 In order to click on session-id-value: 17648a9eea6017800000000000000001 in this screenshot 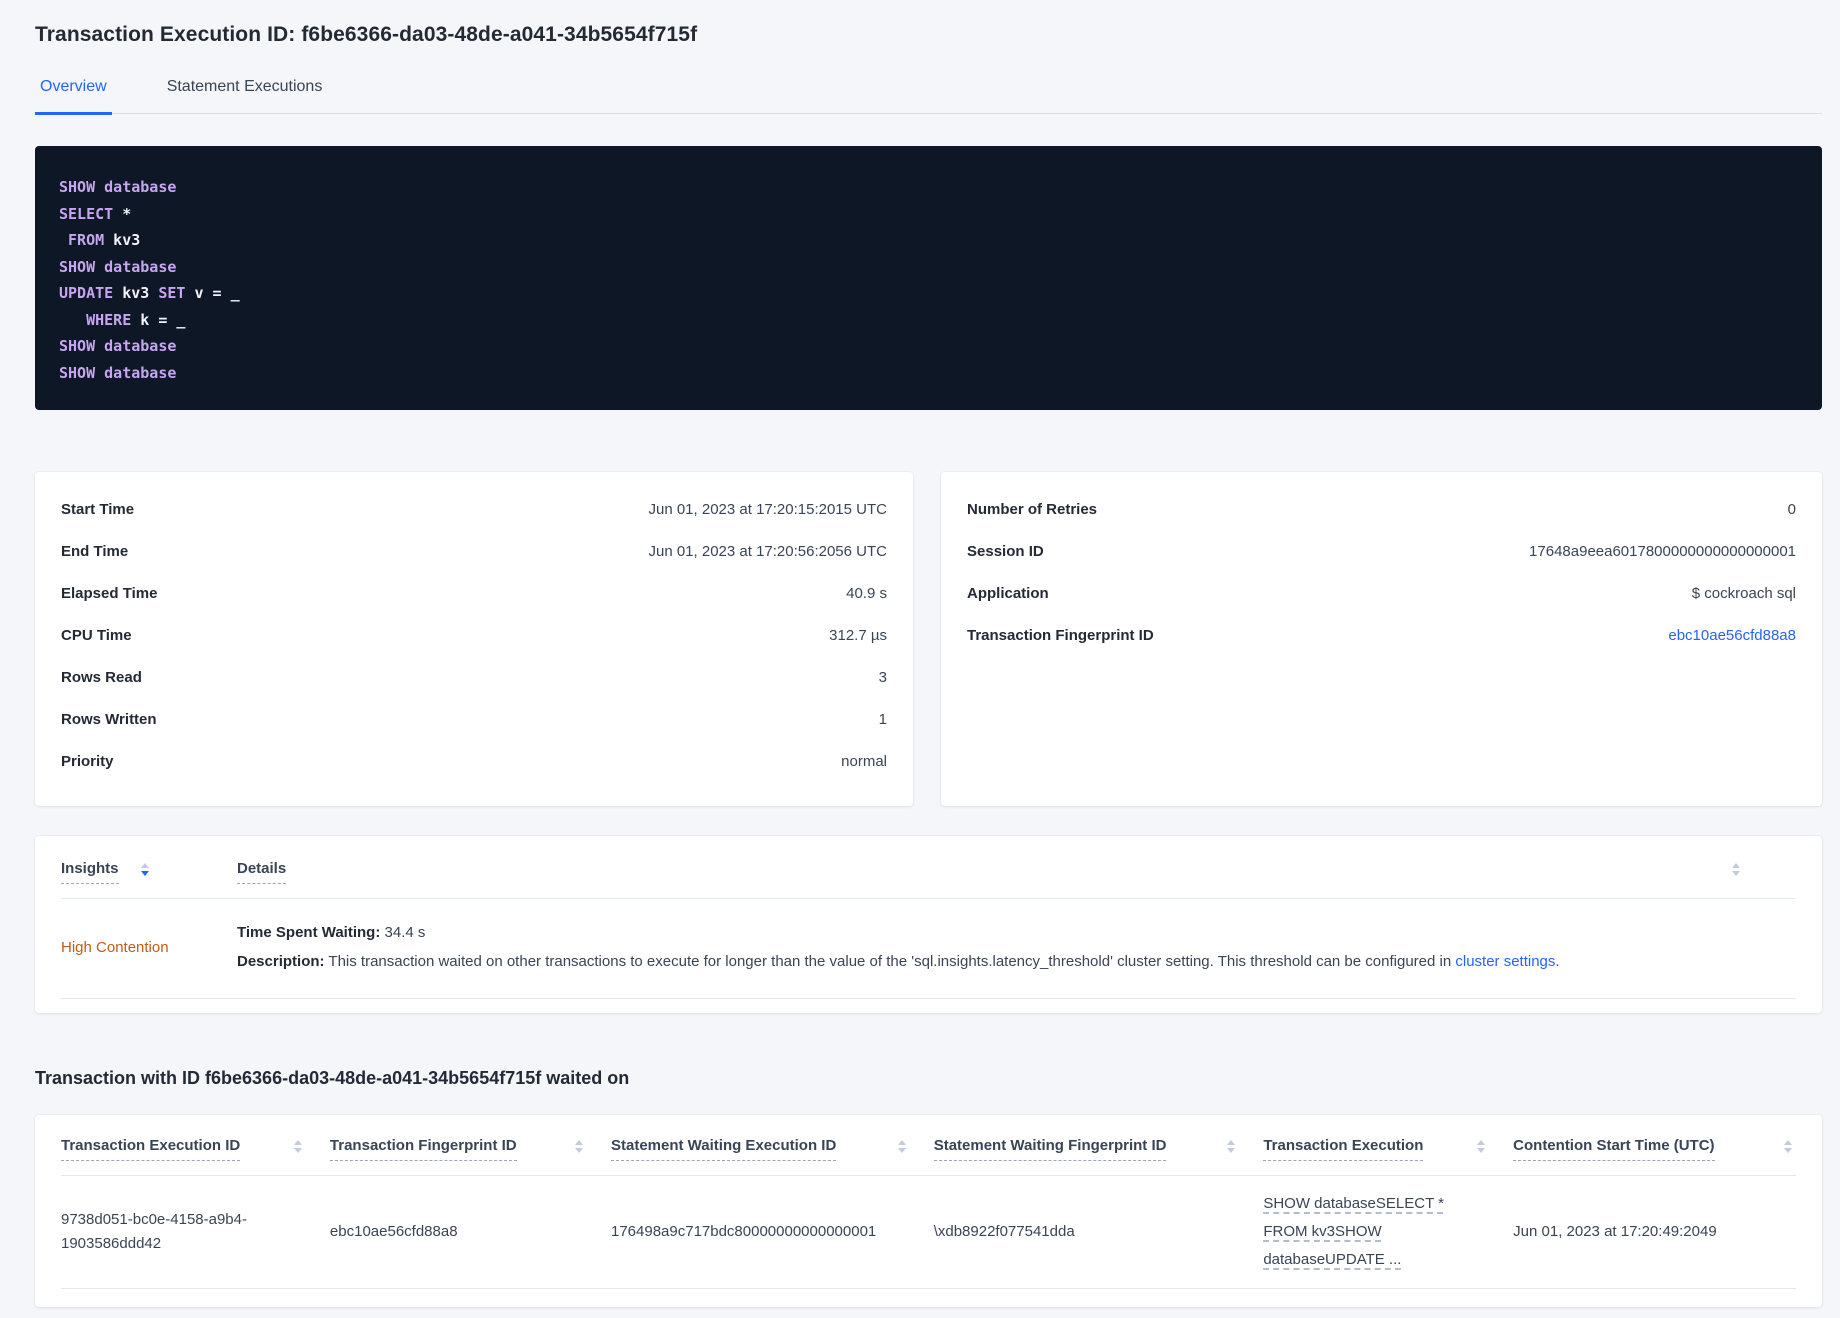, I will do `click(1662, 551)`.